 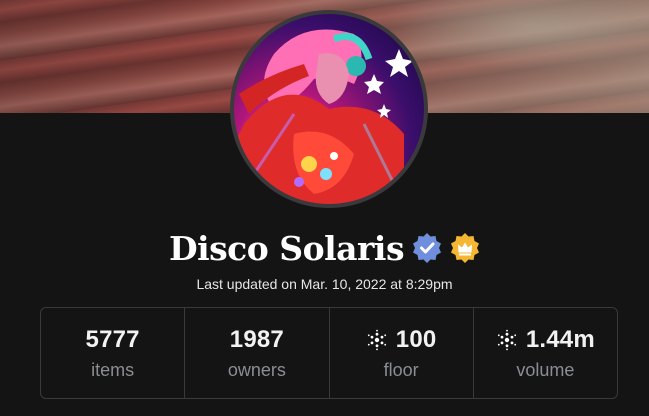 What do you see at coordinates (545, 369) in the screenshot?
I see `stat-label: volume` at bounding box center [545, 369].